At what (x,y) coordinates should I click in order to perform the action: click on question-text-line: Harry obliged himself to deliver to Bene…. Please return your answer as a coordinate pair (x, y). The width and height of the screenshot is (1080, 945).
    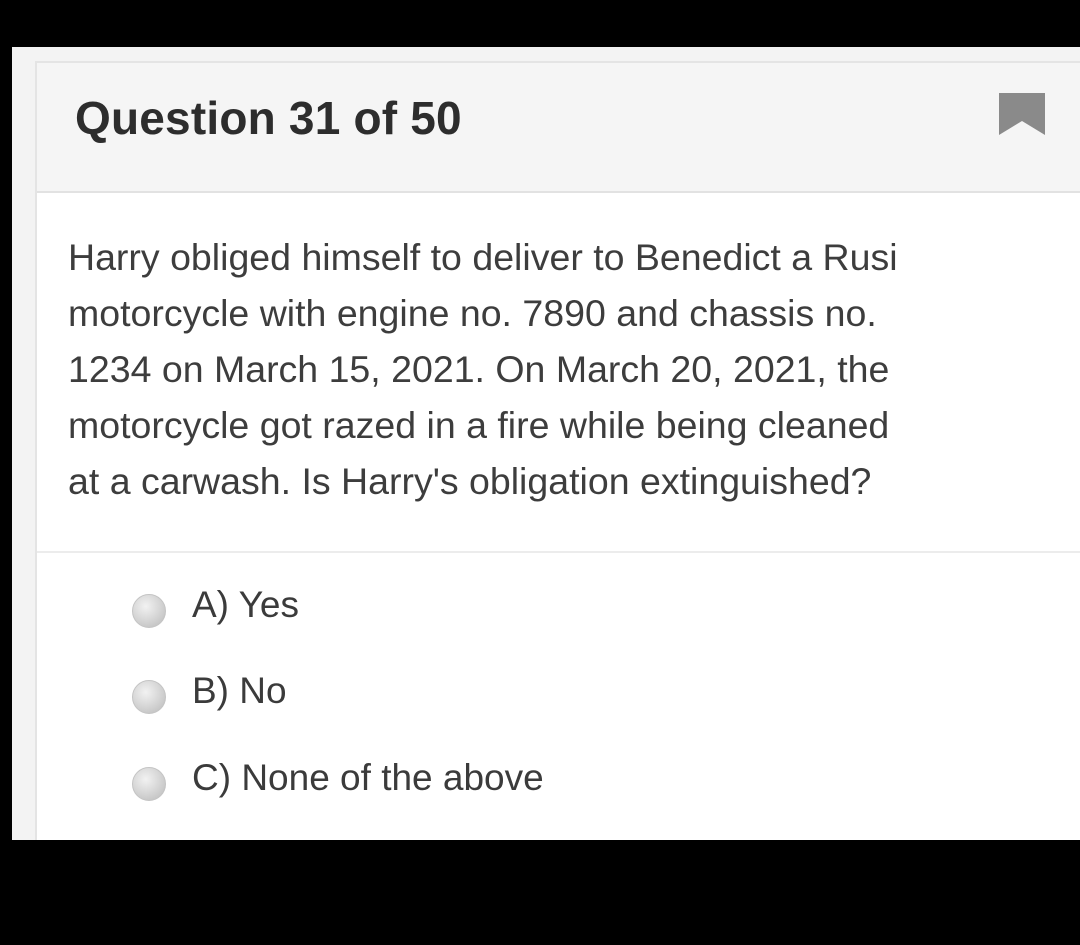
    Looking at the image, I should click on (483, 257).